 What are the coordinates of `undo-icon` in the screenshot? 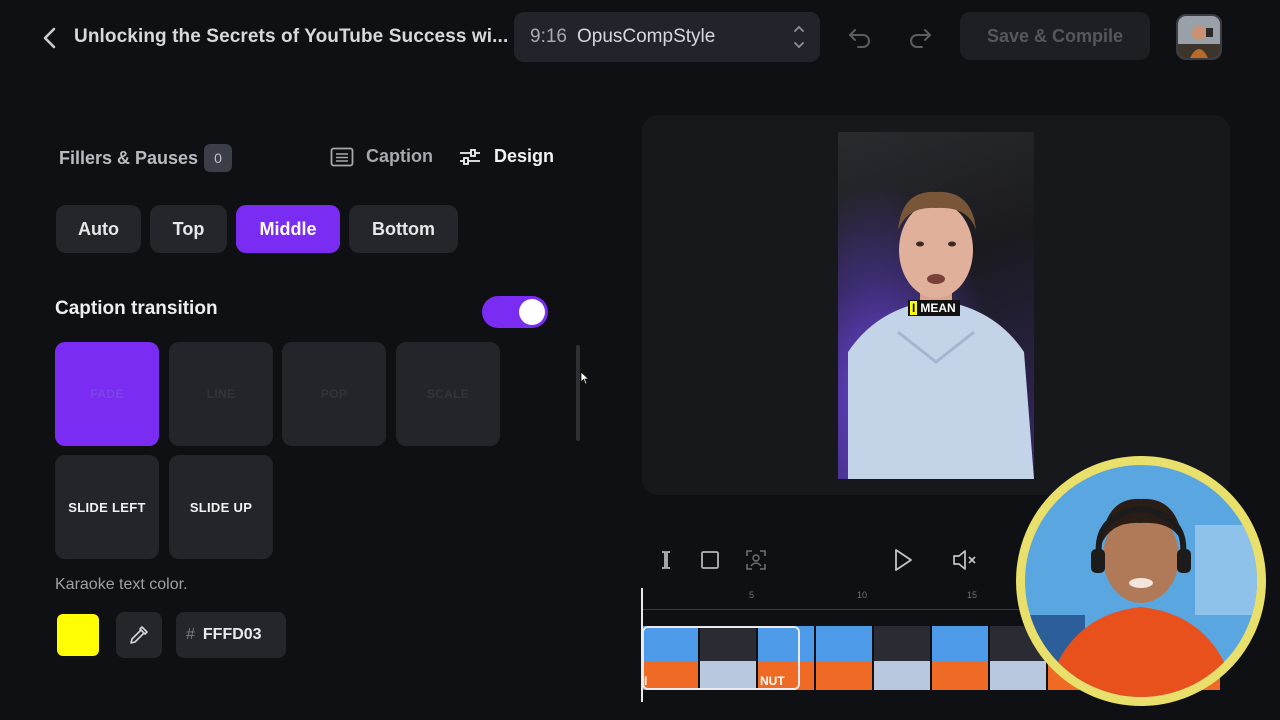 It's located at (859, 38).